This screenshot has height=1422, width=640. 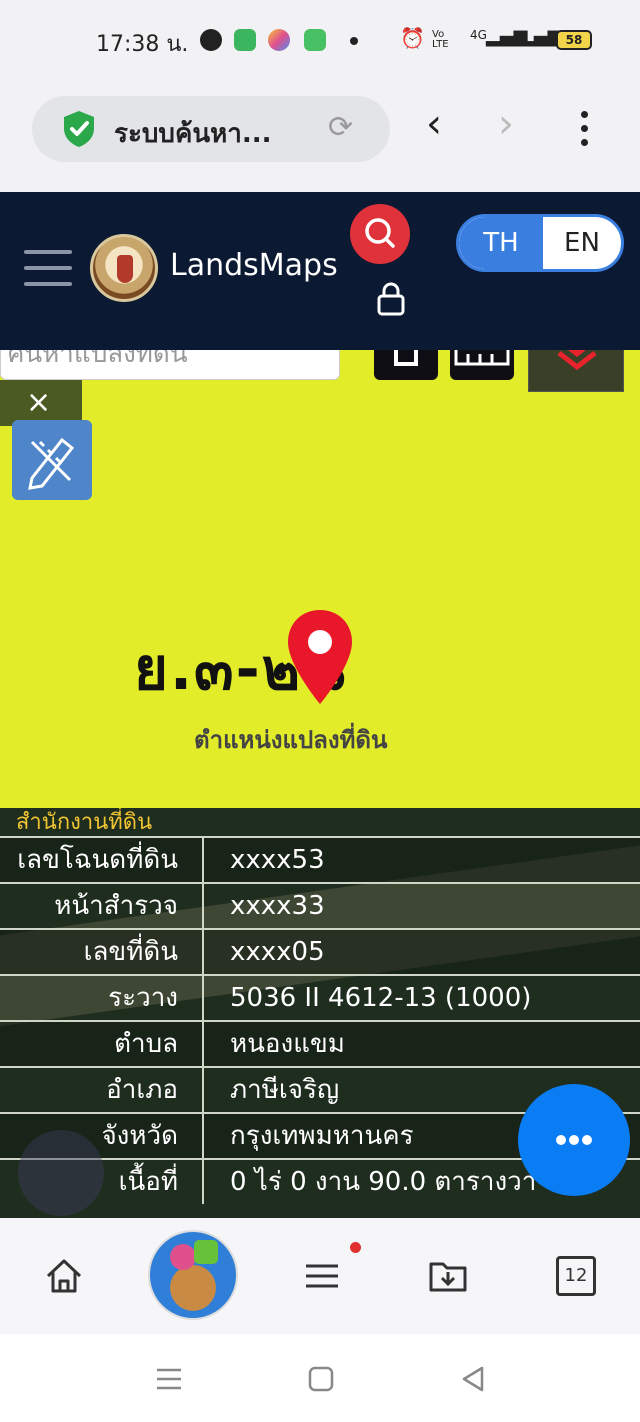 What do you see at coordinates (102, 952) in the screenshot?
I see `info-label: เลขที่ดิน` at bounding box center [102, 952].